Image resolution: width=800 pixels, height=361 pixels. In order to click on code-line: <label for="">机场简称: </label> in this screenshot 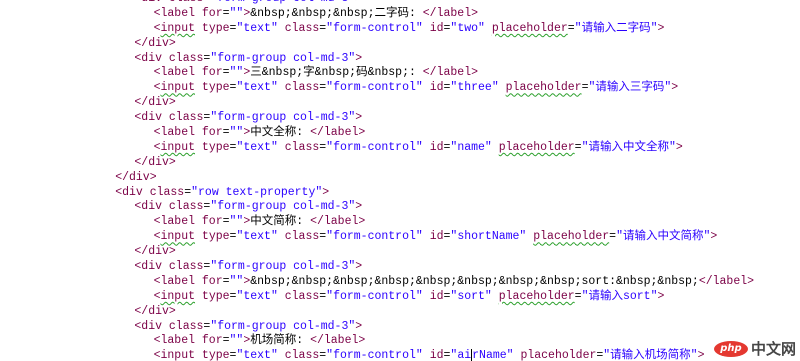, I will do `click(400, 341)`.